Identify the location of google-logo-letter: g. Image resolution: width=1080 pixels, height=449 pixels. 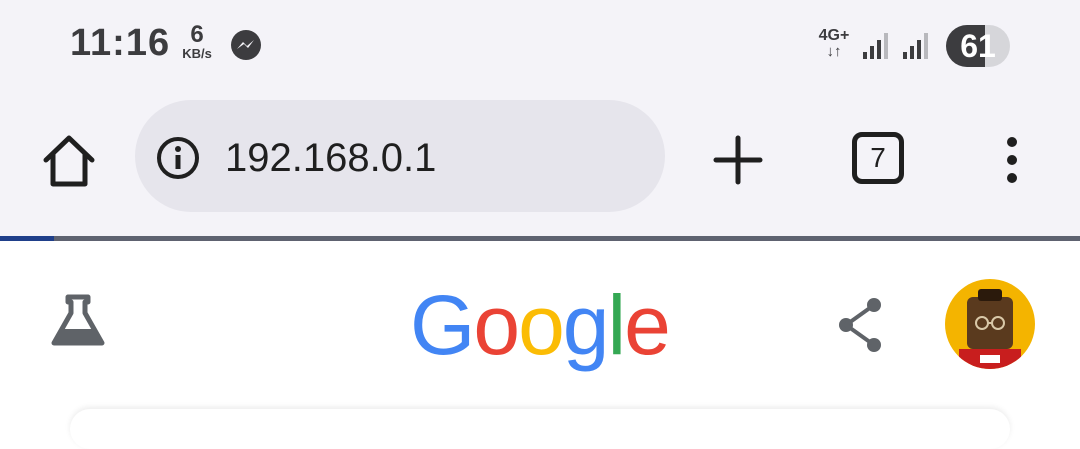
(586, 325).